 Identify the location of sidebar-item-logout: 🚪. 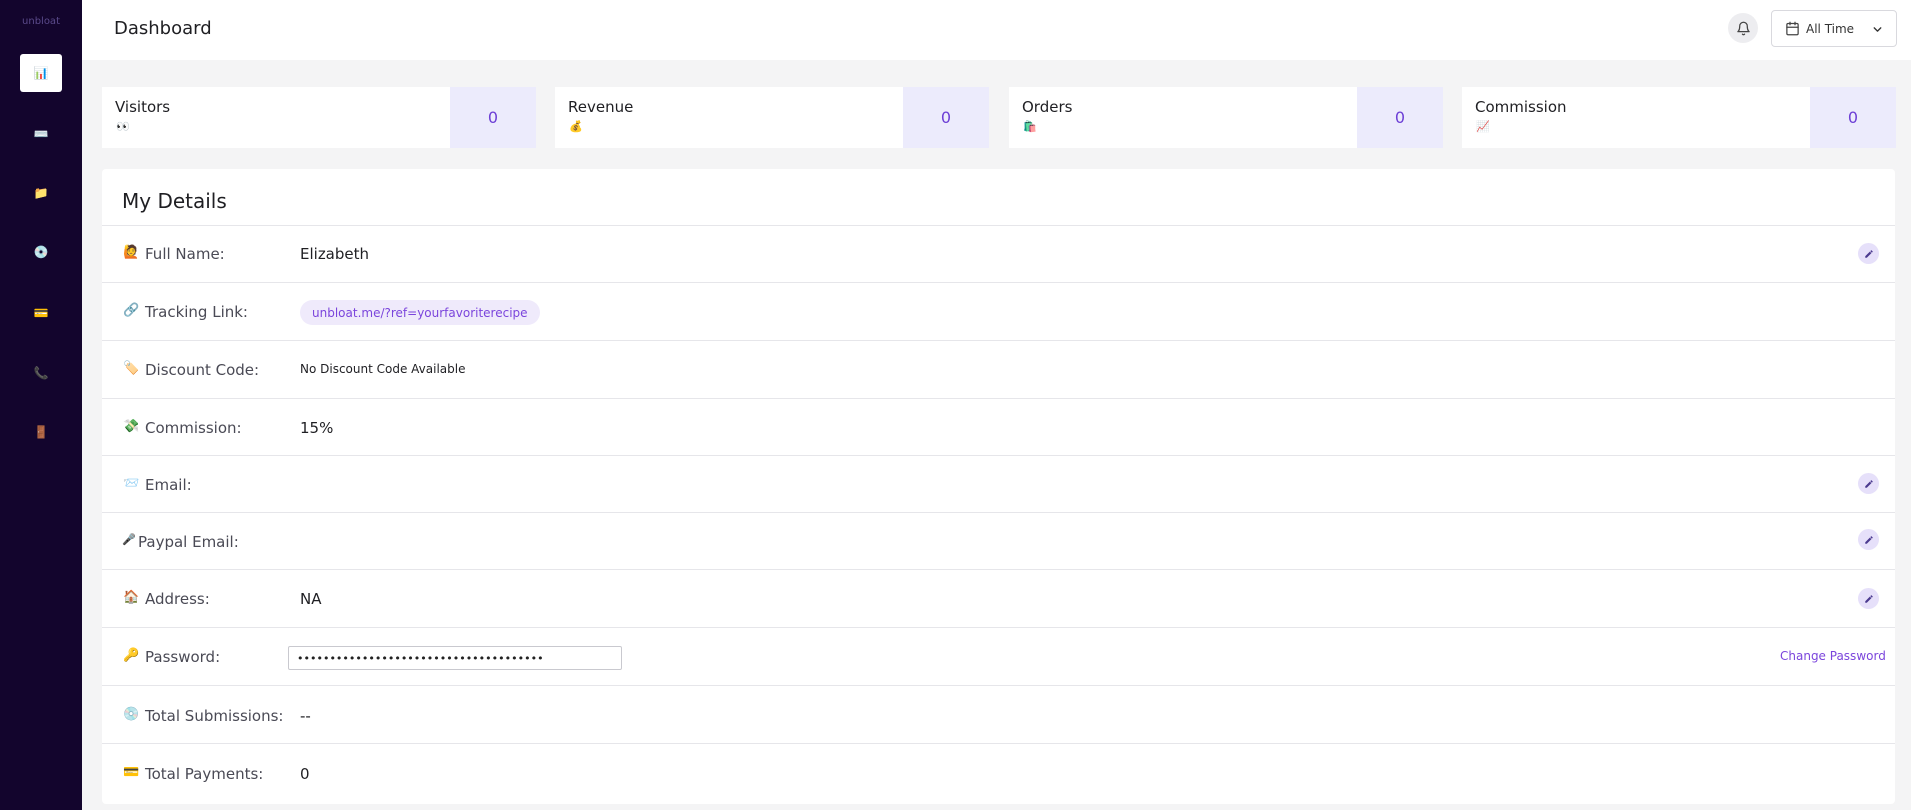
(41, 432).